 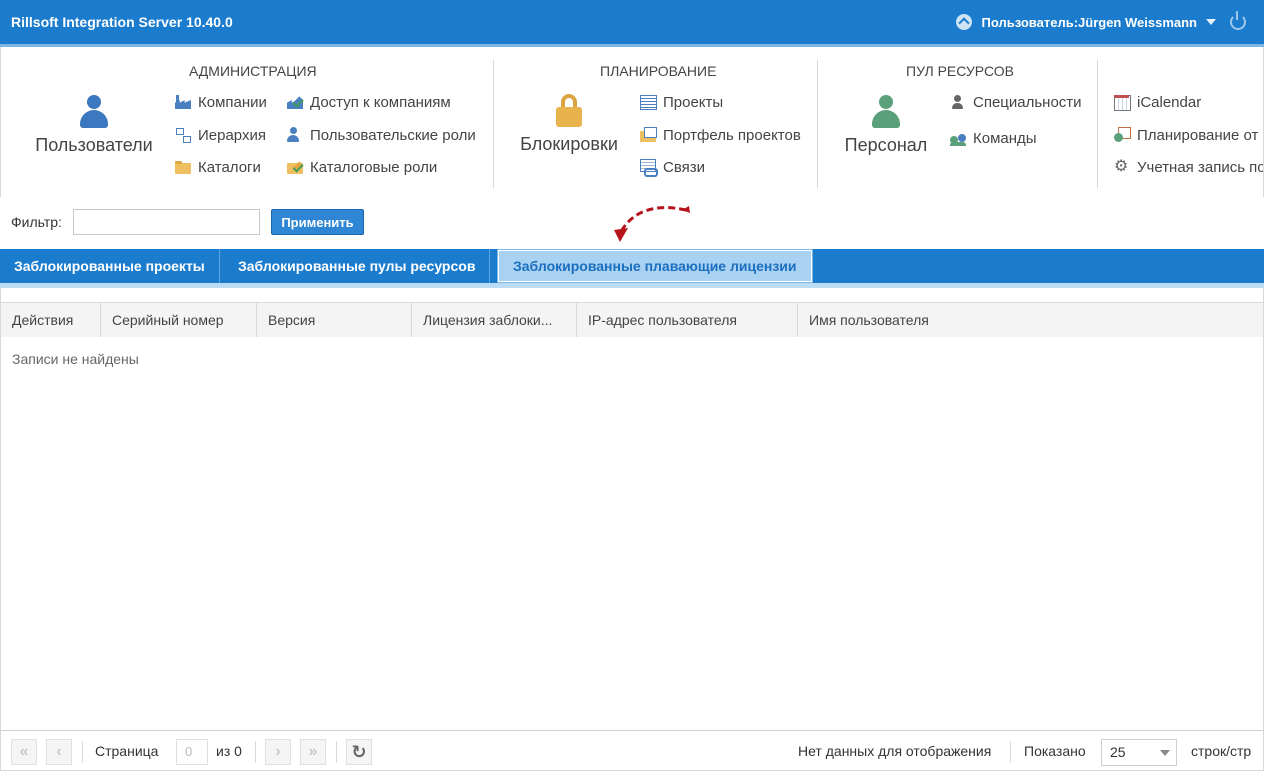 What do you see at coordinates (569, 144) in the screenshot?
I see `locks-button-label: Блокировки` at bounding box center [569, 144].